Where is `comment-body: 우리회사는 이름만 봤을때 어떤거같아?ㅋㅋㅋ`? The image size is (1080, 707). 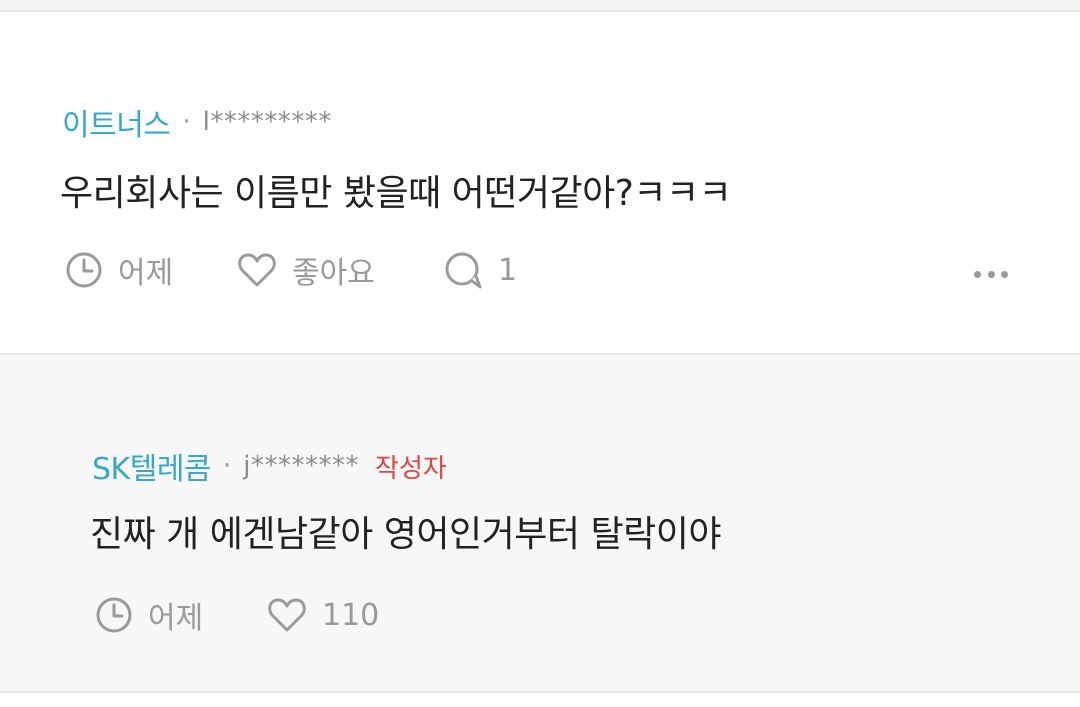 comment-body: 우리회사는 이름만 봤을때 어떤거같아?ㅋㅋㅋ is located at coordinates (396, 193).